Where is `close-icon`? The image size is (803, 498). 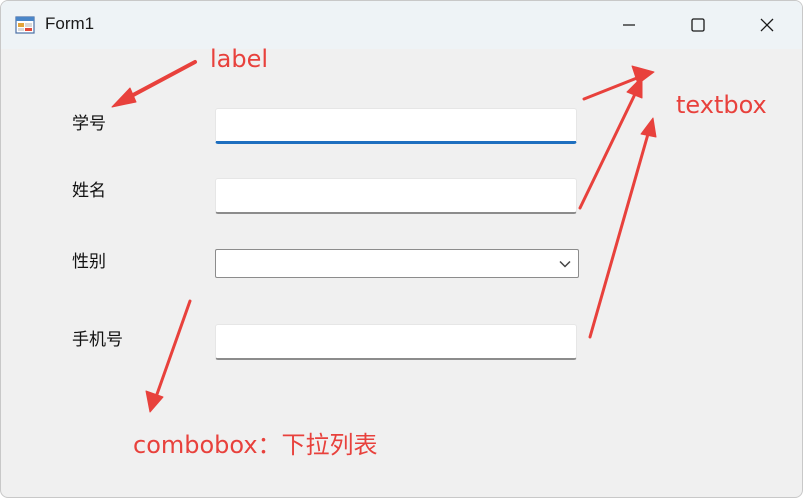 close-icon is located at coordinates (767, 25).